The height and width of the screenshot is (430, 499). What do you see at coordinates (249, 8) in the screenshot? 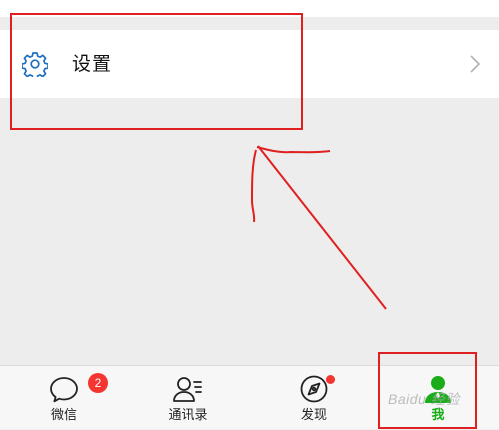
I see `top-strip` at bounding box center [249, 8].